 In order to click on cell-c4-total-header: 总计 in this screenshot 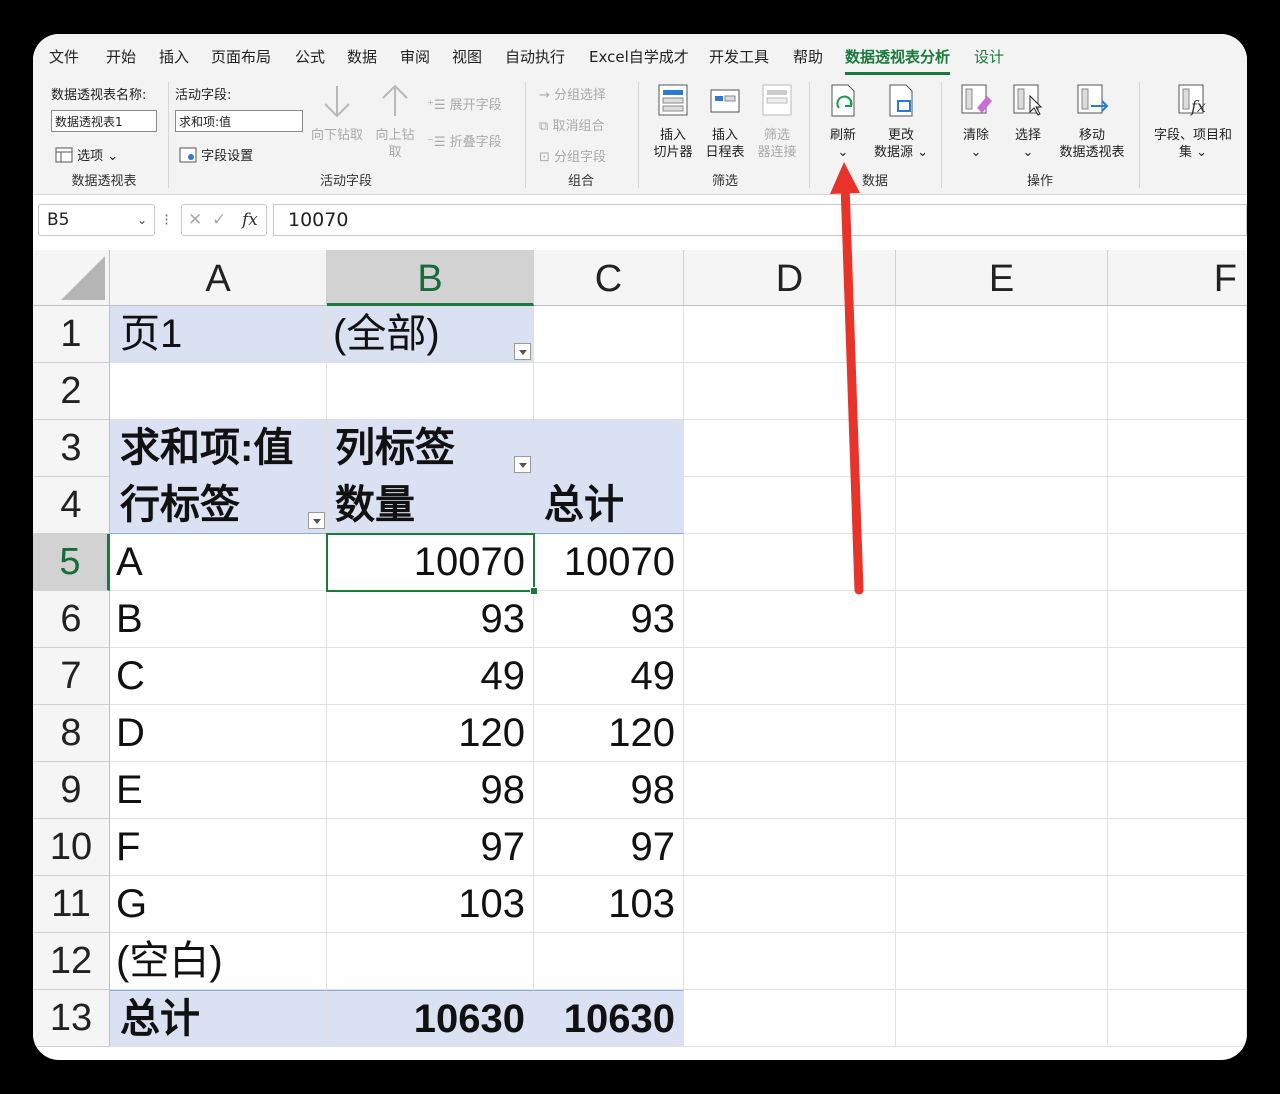, I will do `click(609, 505)`.